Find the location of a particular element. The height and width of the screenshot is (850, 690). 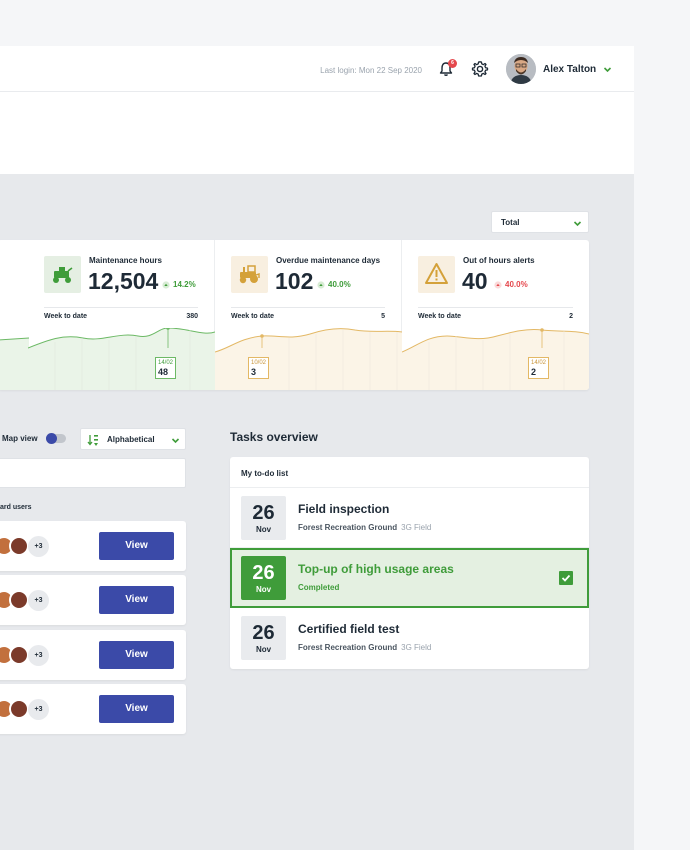

map-view-label: Map view is located at coordinates (20, 438).